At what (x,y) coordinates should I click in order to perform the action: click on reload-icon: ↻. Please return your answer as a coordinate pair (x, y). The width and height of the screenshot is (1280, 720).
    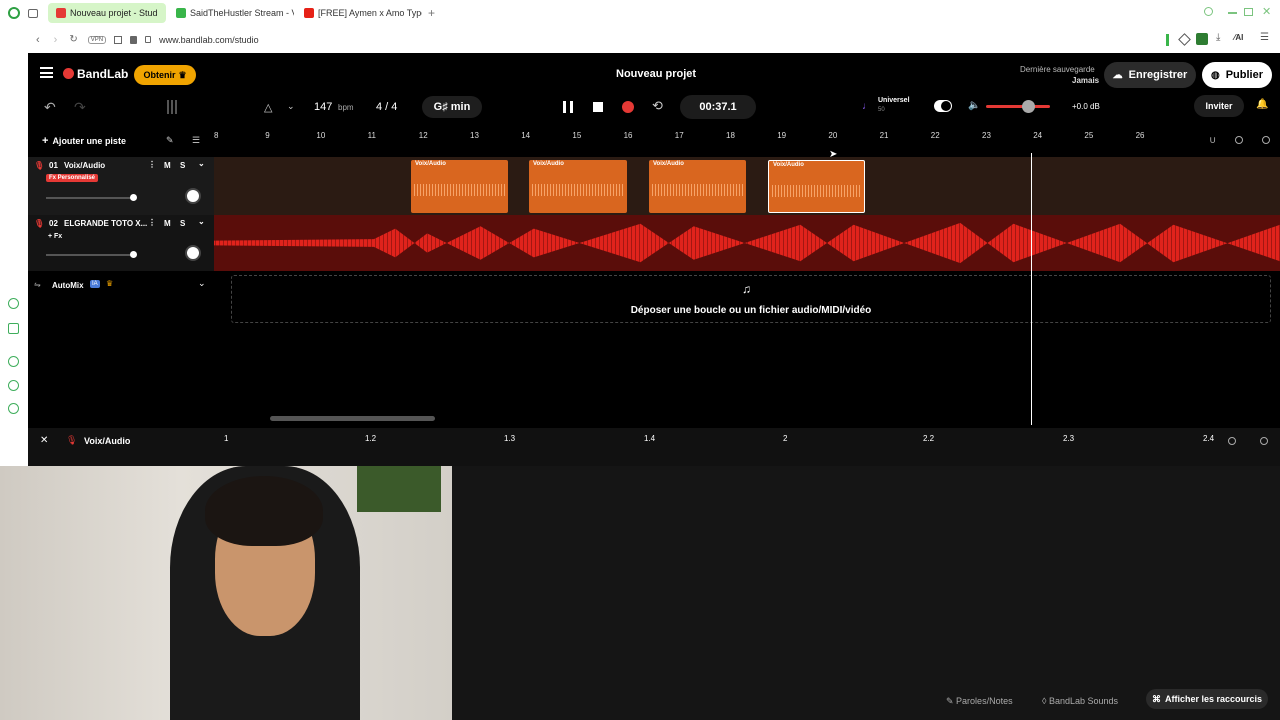
    Looking at the image, I should click on (73, 39).